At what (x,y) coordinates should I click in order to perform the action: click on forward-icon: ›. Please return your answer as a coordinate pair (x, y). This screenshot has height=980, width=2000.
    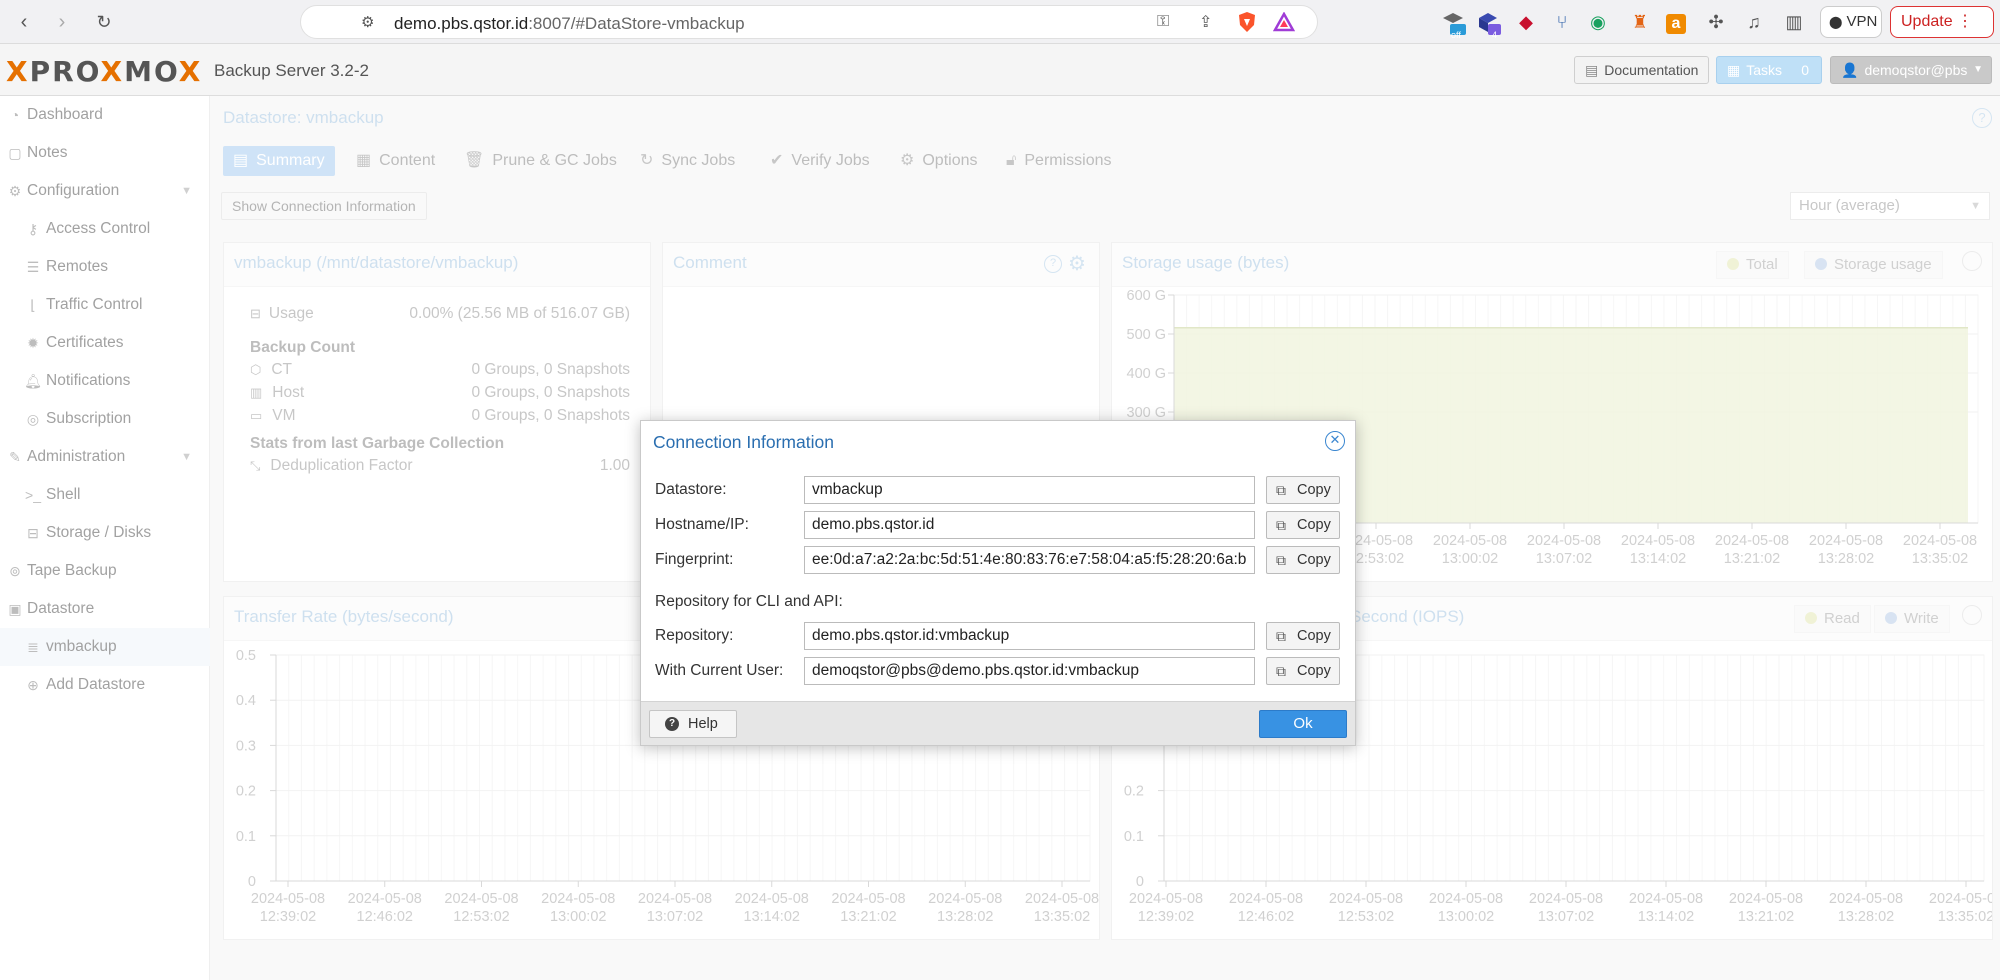
    Looking at the image, I should click on (62, 22).